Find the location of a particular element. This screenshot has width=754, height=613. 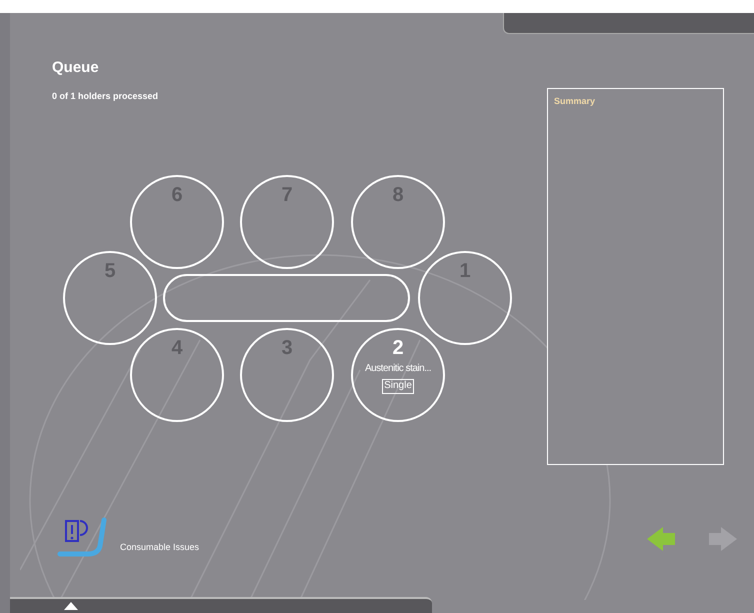

holder-slot: 2 Austenitic stain... Single is located at coordinates (398, 375).